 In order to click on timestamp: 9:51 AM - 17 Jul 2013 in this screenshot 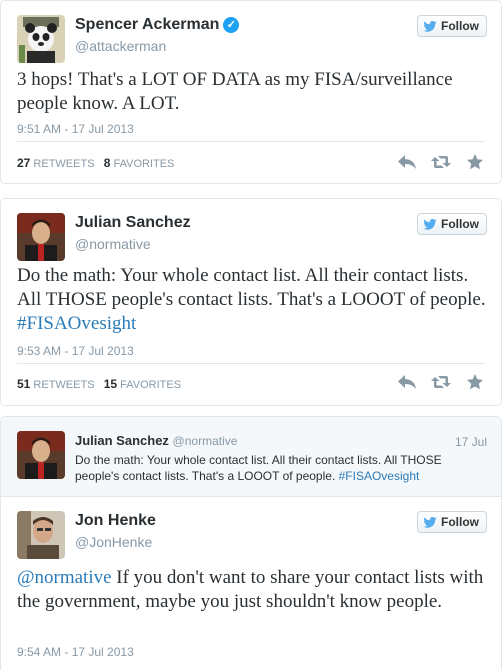, I will do `click(75, 129)`.